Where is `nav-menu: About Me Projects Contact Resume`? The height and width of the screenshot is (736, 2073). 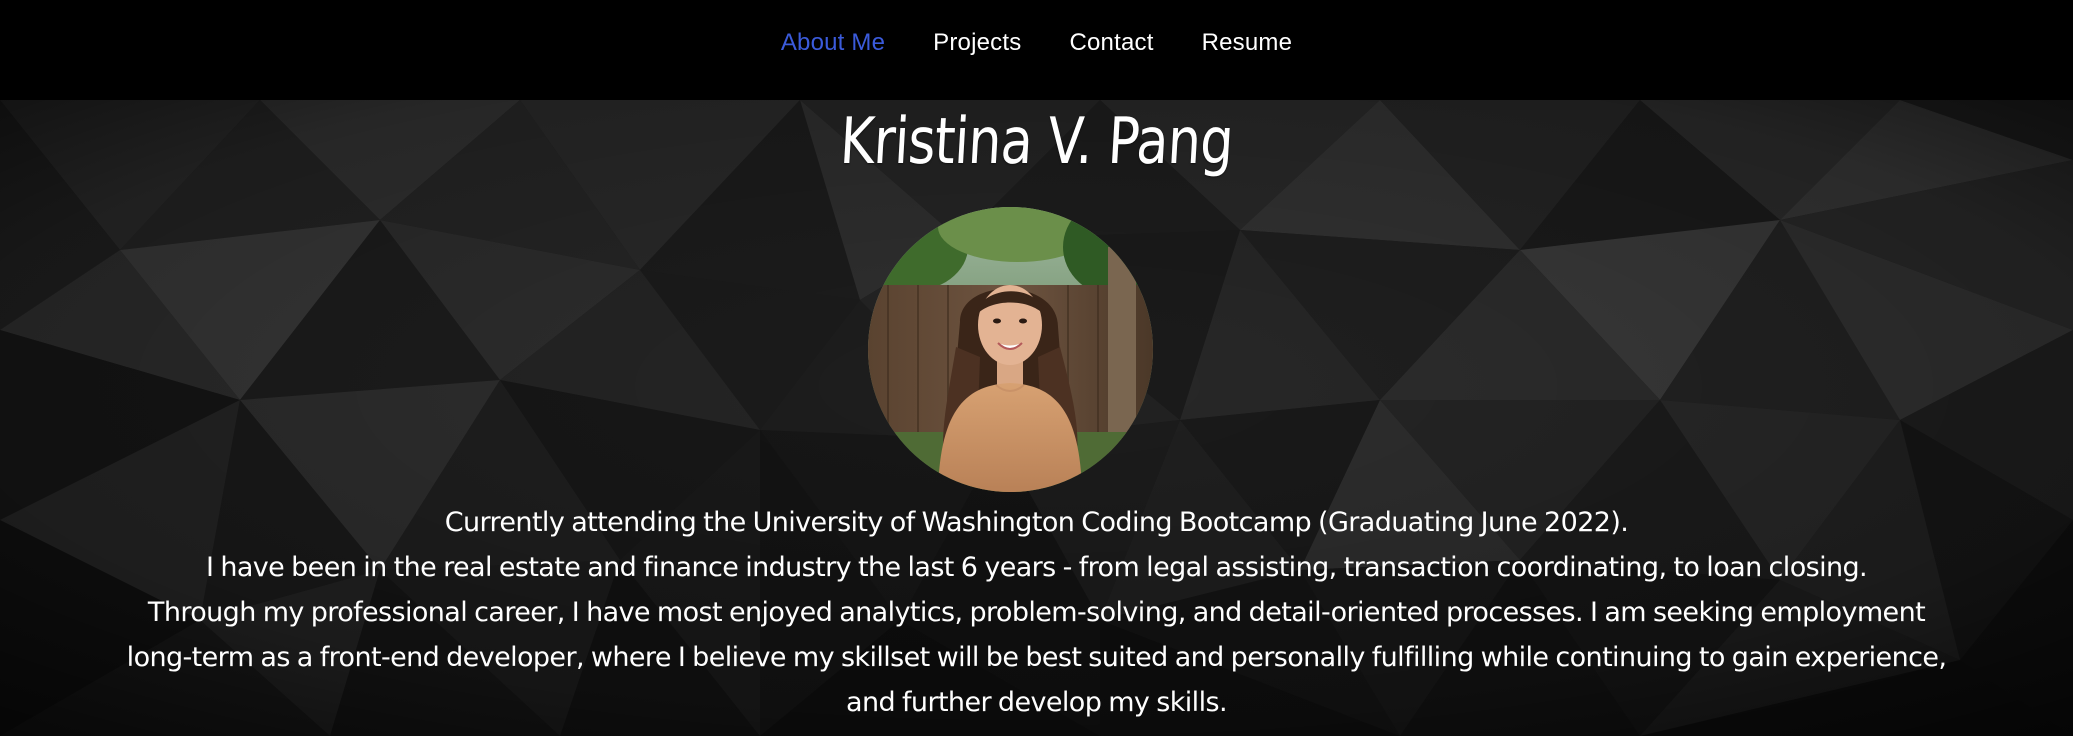
nav-menu: About Me Projects Contact Resume is located at coordinates (1036, 43).